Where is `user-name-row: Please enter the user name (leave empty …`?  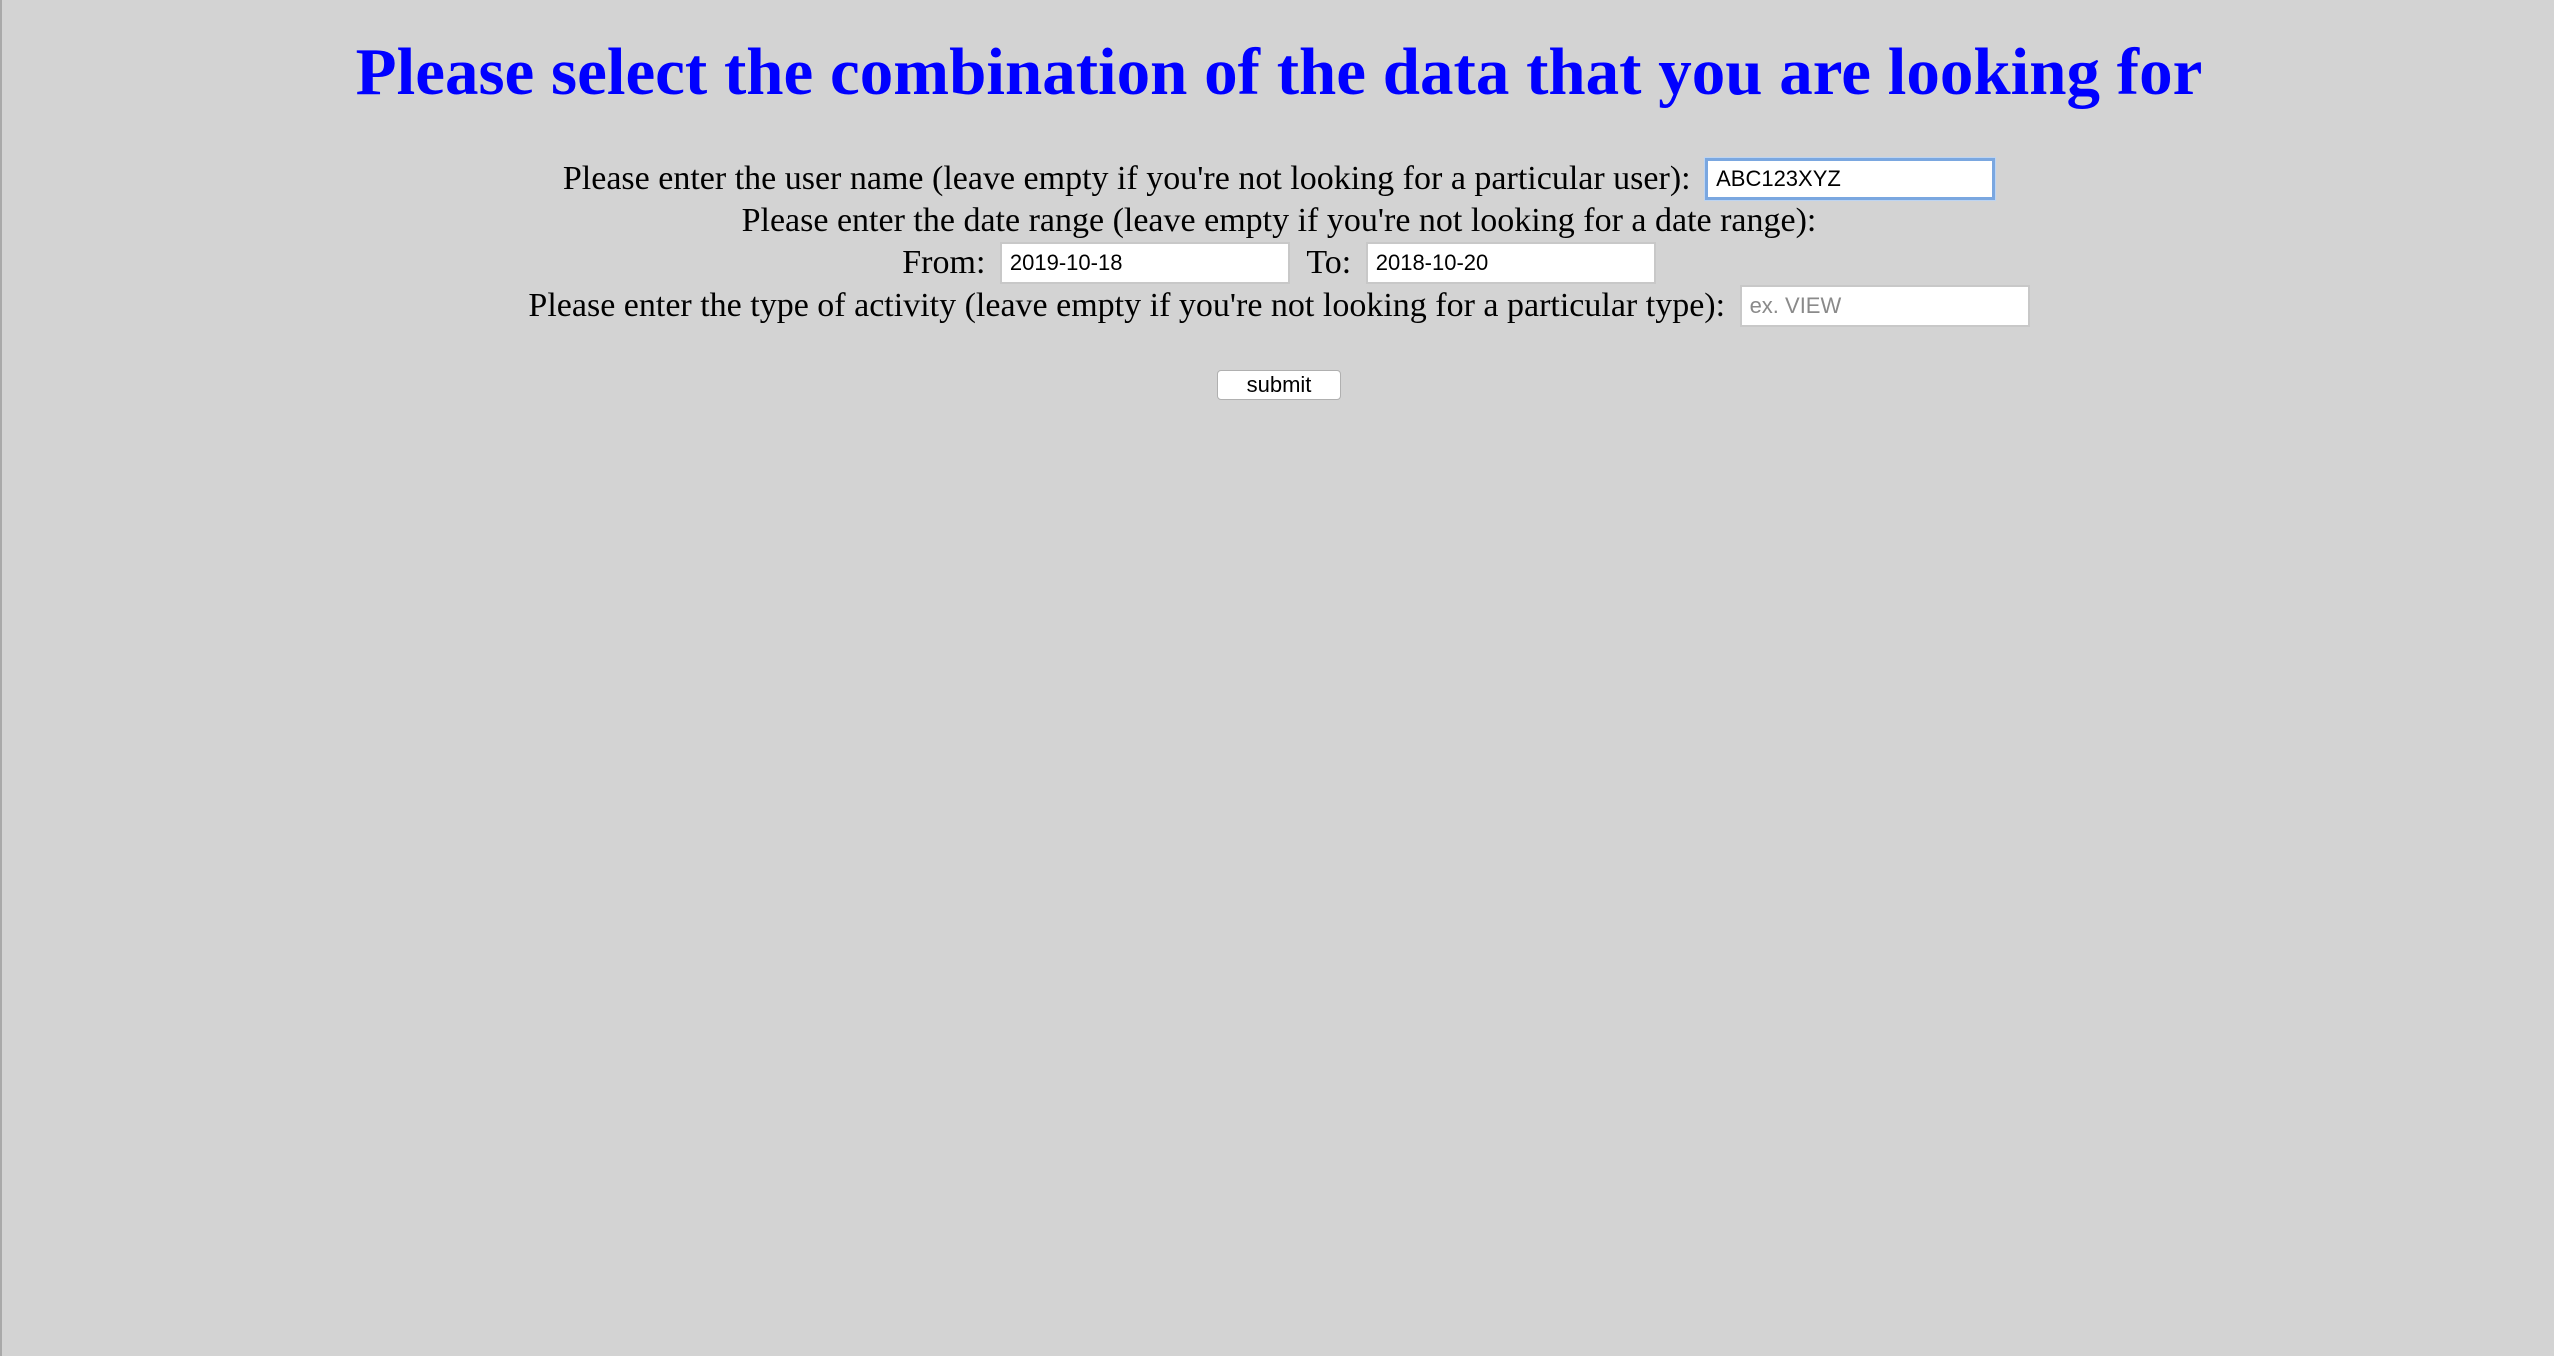
user-name-row: Please enter the user name (leave empty … is located at coordinates (1278, 178).